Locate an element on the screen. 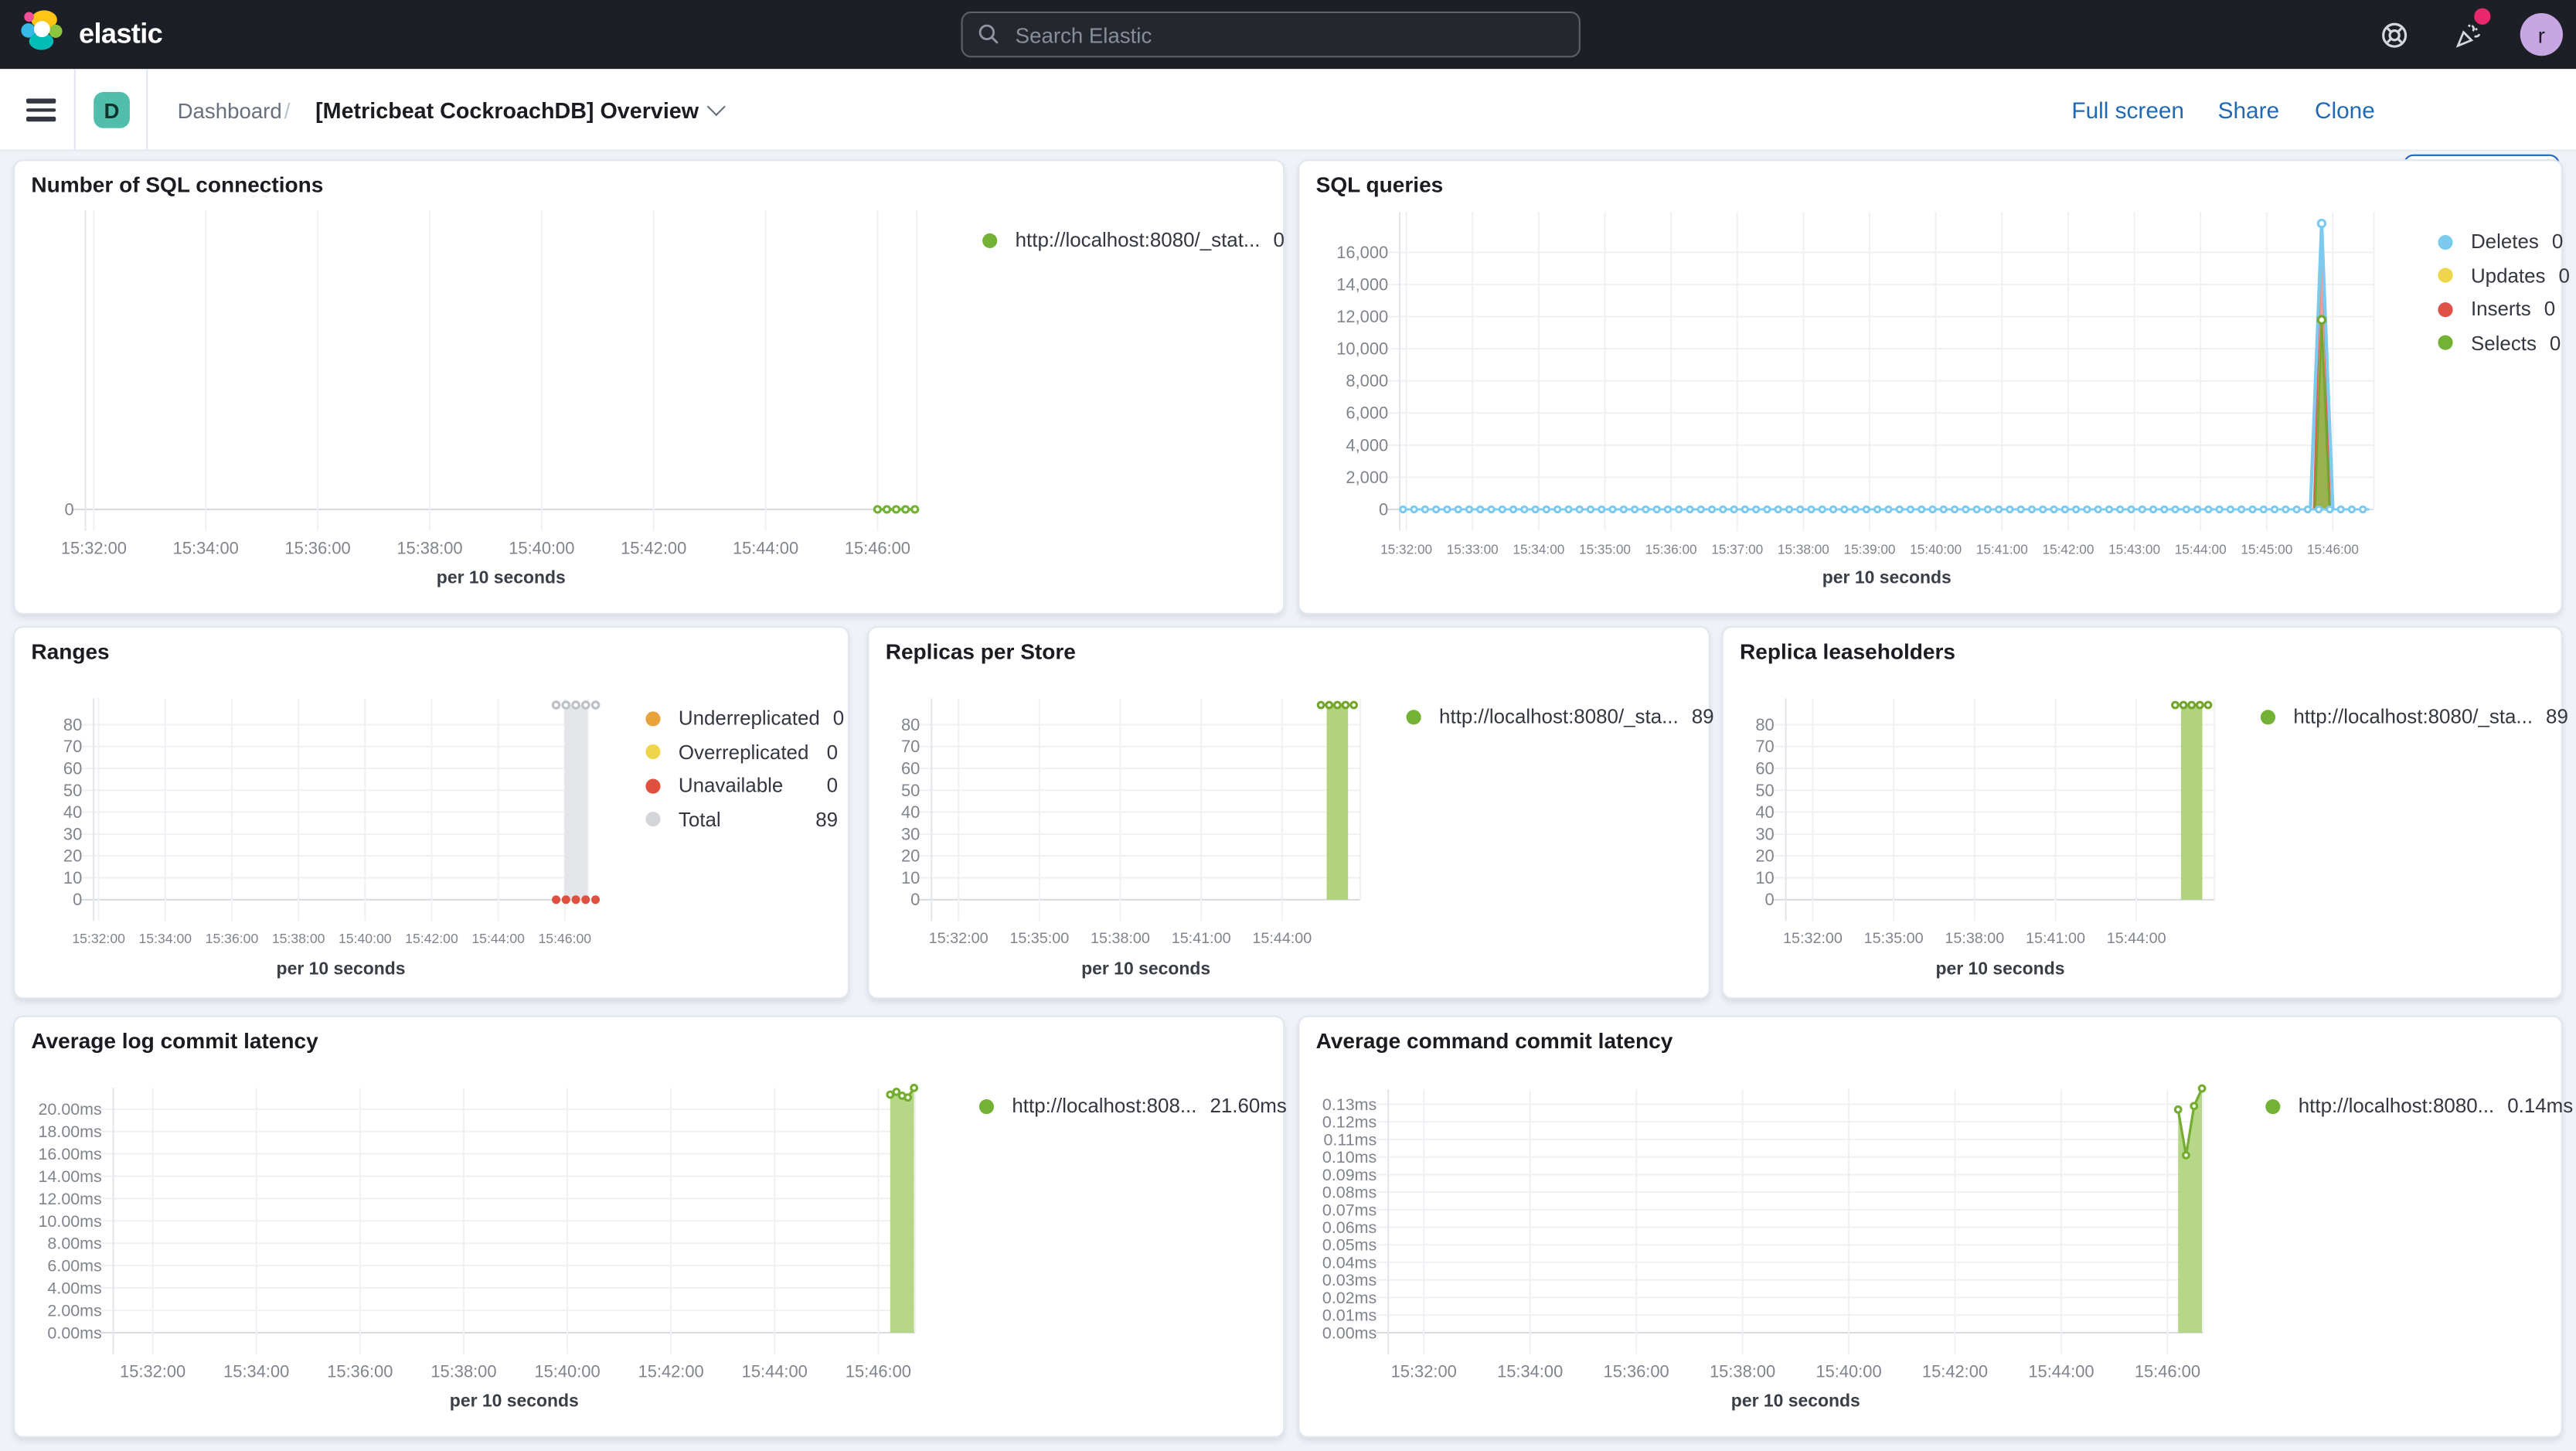  legend-item: Deletes 0 is located at coordinates (2500, 242).